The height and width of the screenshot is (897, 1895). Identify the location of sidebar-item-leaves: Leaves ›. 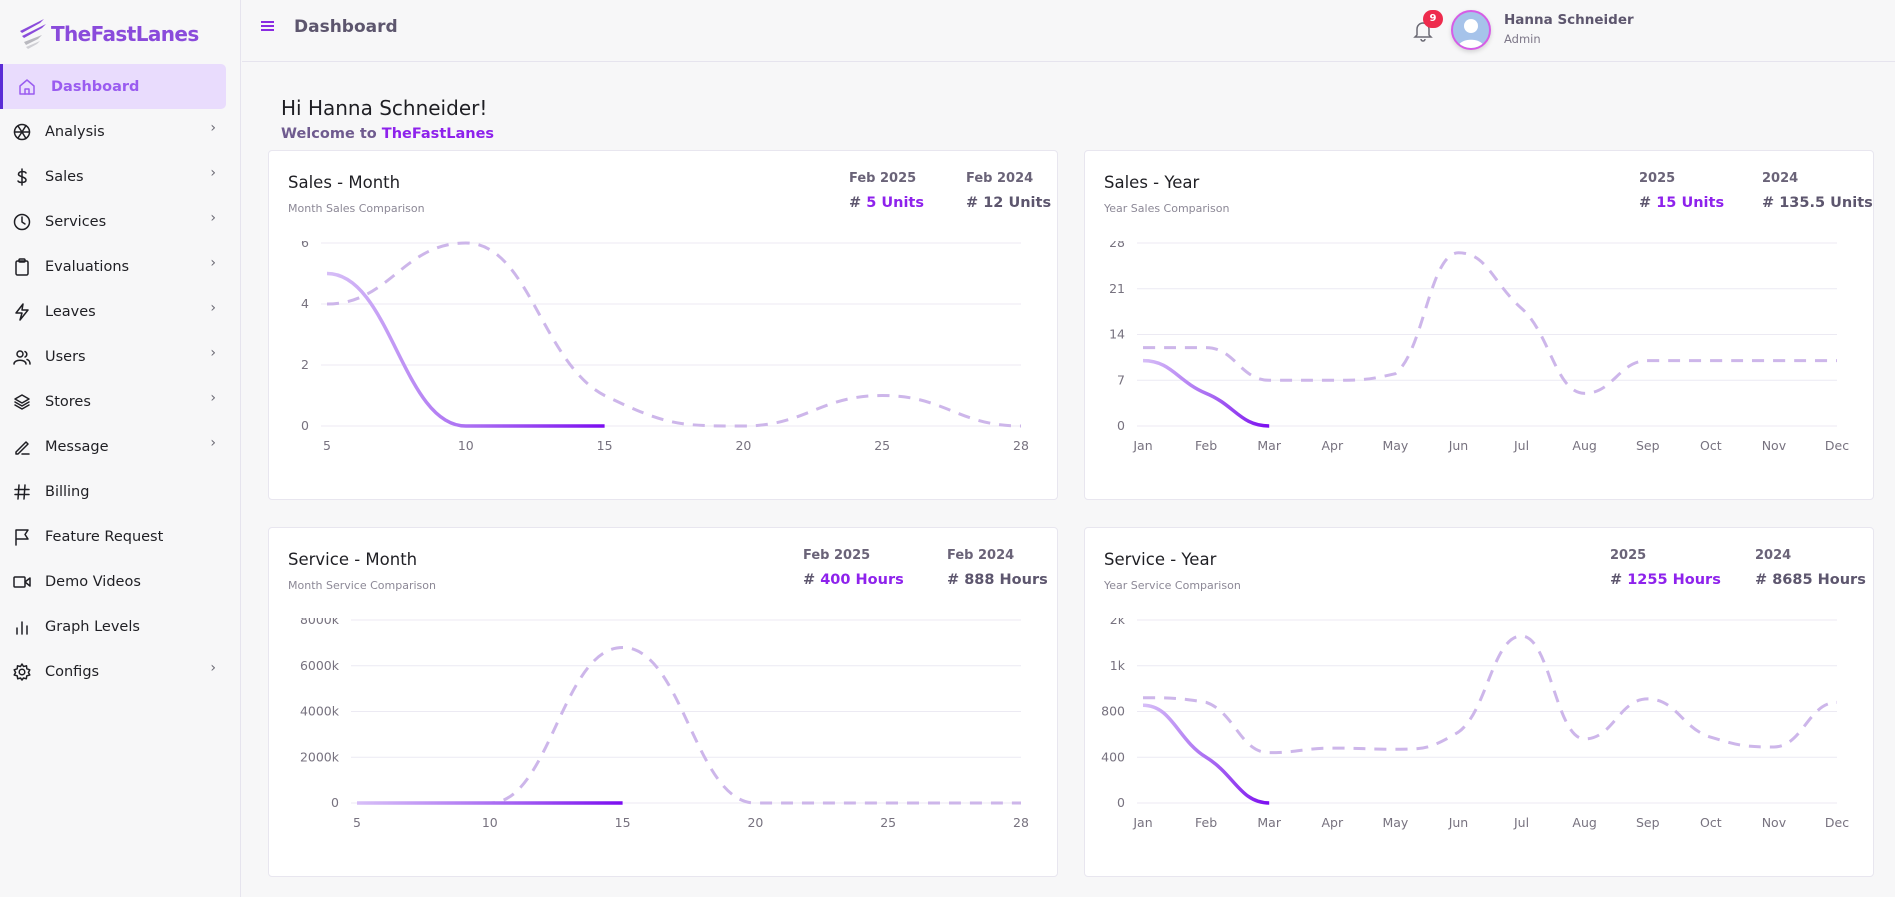
(120, 311).